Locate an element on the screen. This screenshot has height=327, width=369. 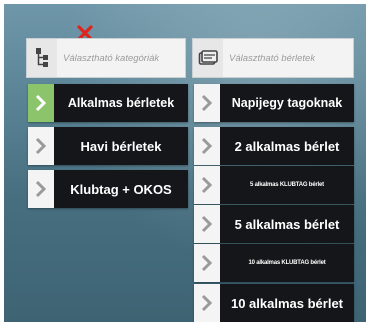
pass-header-text: Választható bérletek is located at coordinates (272, 58).